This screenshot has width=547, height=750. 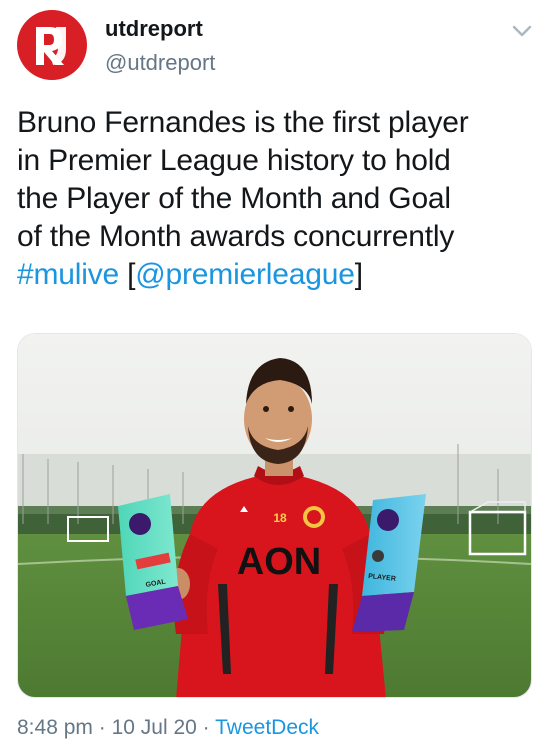 What do you see at coordinates (154, 727) in the screenshot?
I see `tweet-date: 10 Jul 20` at bounding box center [154, 727].